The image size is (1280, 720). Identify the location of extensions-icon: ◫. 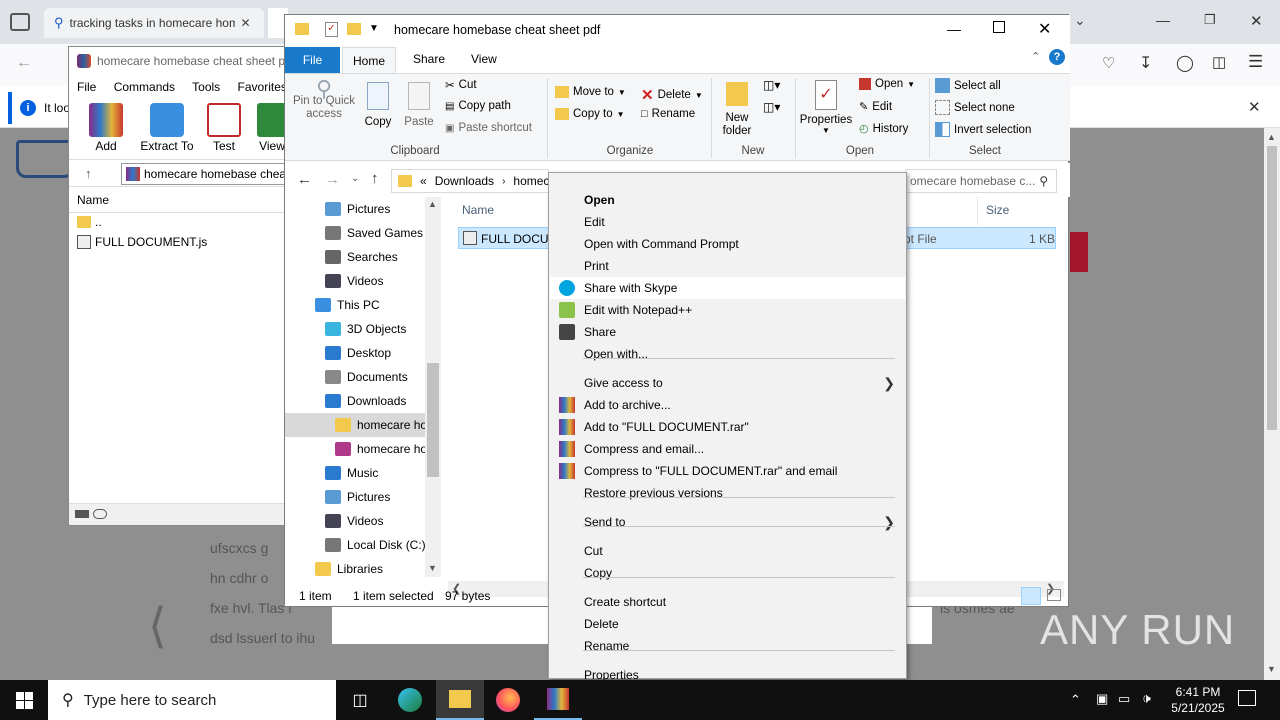
(1219, 62).